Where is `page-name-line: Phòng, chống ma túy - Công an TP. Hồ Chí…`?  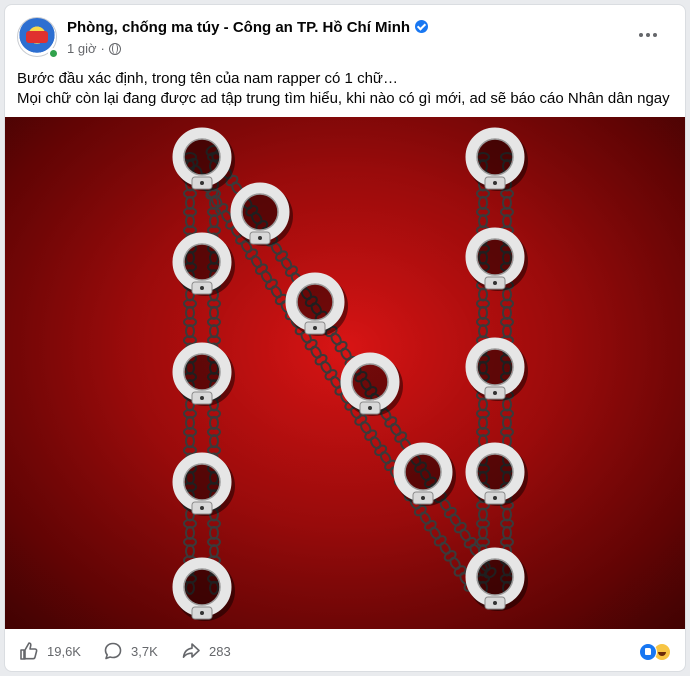 page-name-line: Phòng, chống ma túy - Công an TP. Hồ Chí… is located at coordinates (248, 27).